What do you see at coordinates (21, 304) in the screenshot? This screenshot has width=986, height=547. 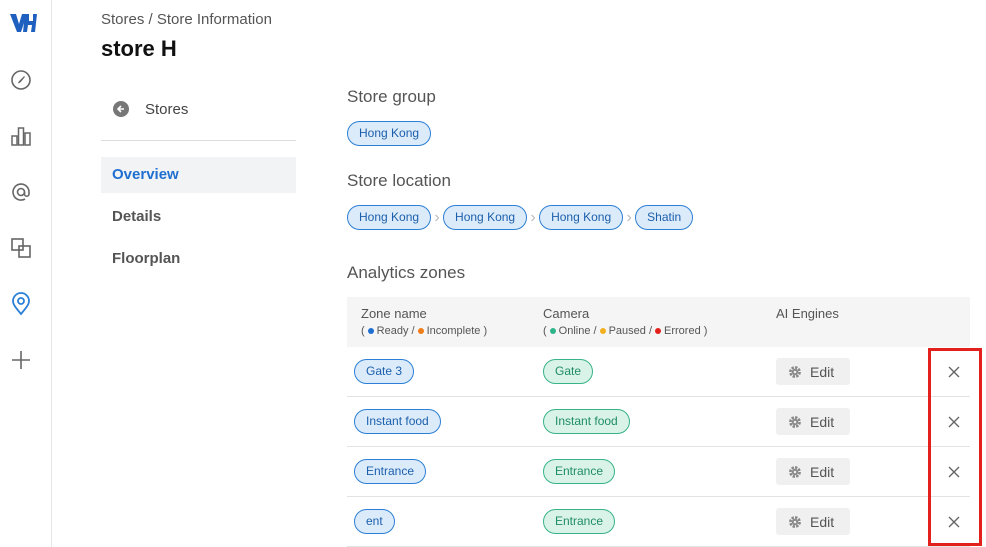 I see `location-pin-icon` at bounding box center [21, 304].